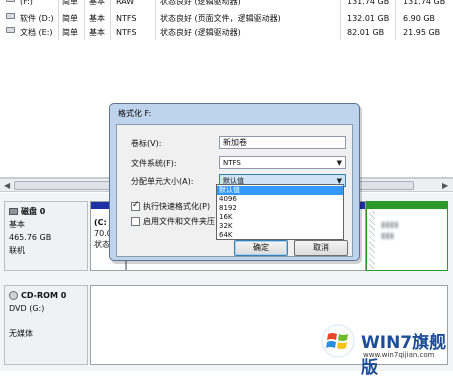 The image size is (453, 378). I want to click on volume-label-input: 新加卷, so click(282, 142).